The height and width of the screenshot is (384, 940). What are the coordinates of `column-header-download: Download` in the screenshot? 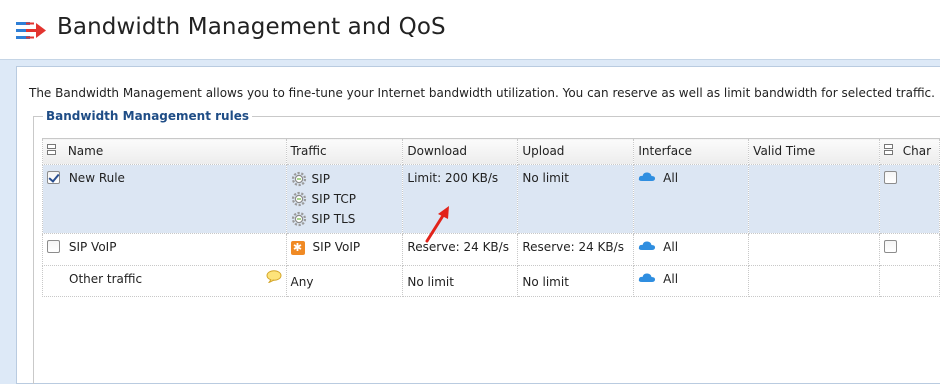 It's located at (460, 151).